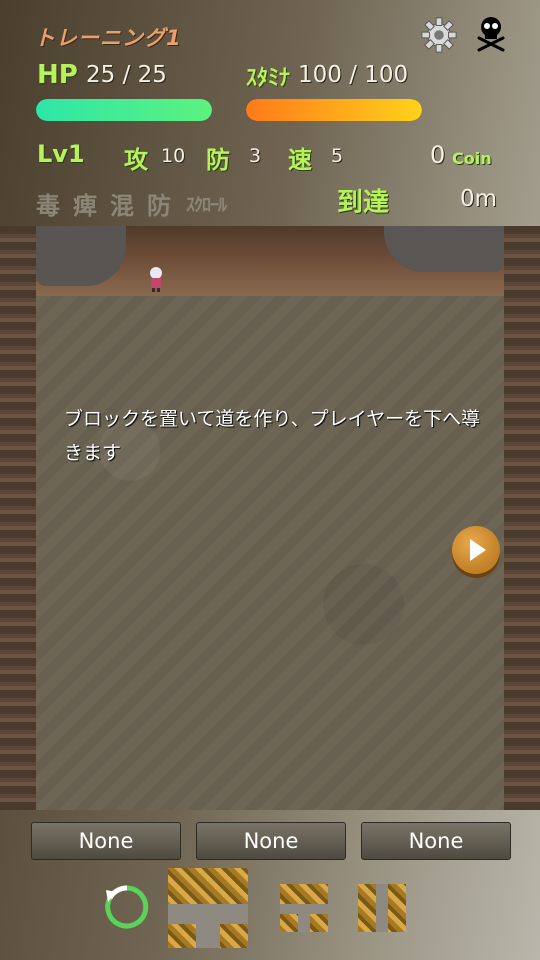 This screenshot has height=960, width=540. What do you see at coordinates (271, 841) in the screenshot?
I see `item-slot-2: None` at bounding box center [271, 841].